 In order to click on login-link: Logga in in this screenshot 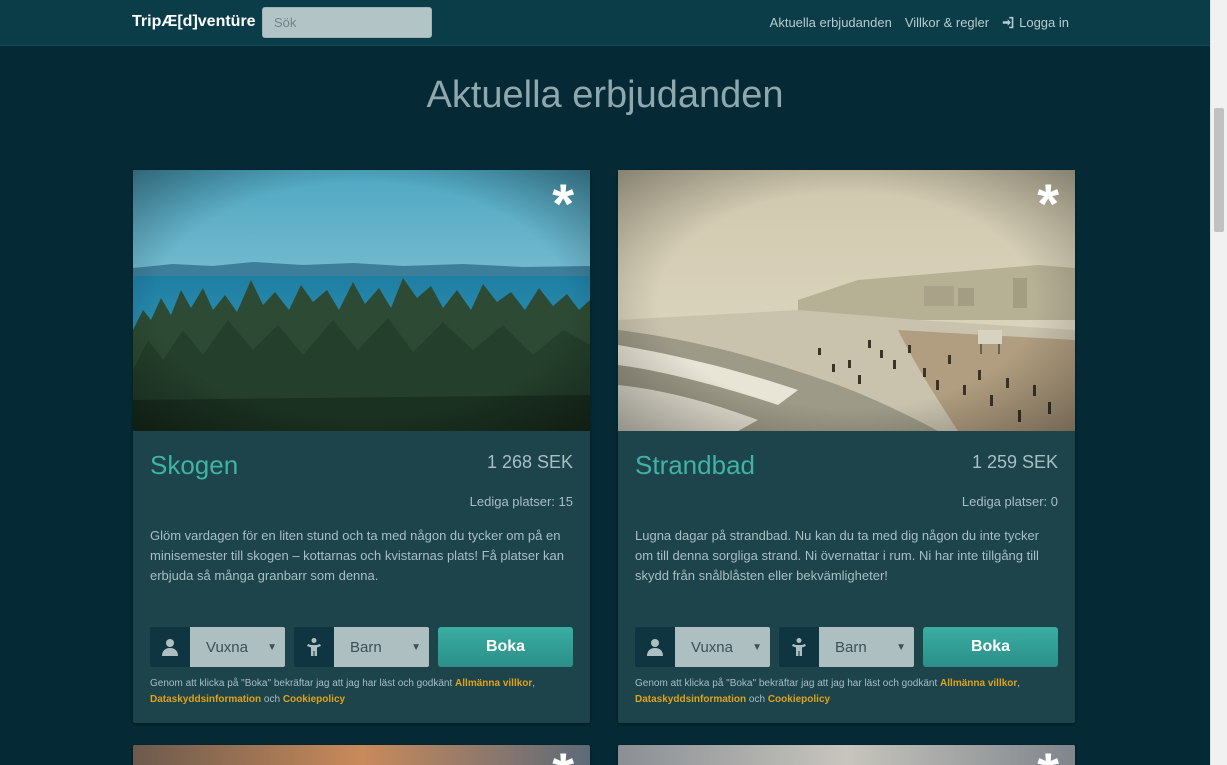, I will do `click(1035, 22)`.